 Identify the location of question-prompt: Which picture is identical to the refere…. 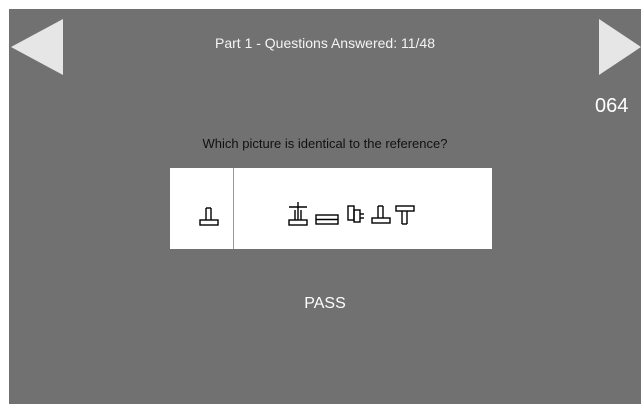
(325, 143).